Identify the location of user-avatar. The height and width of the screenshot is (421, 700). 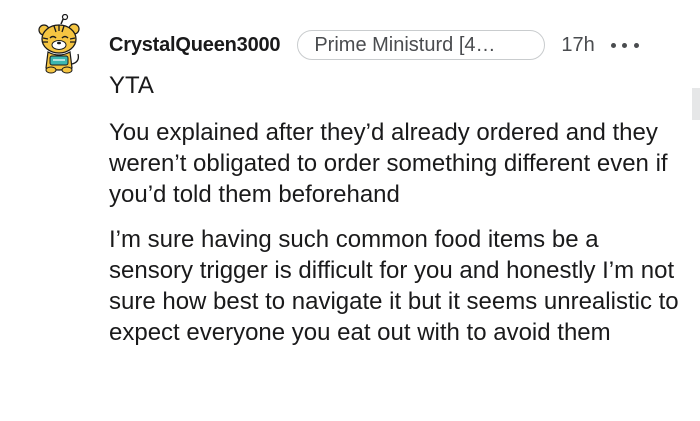
(59, 44).